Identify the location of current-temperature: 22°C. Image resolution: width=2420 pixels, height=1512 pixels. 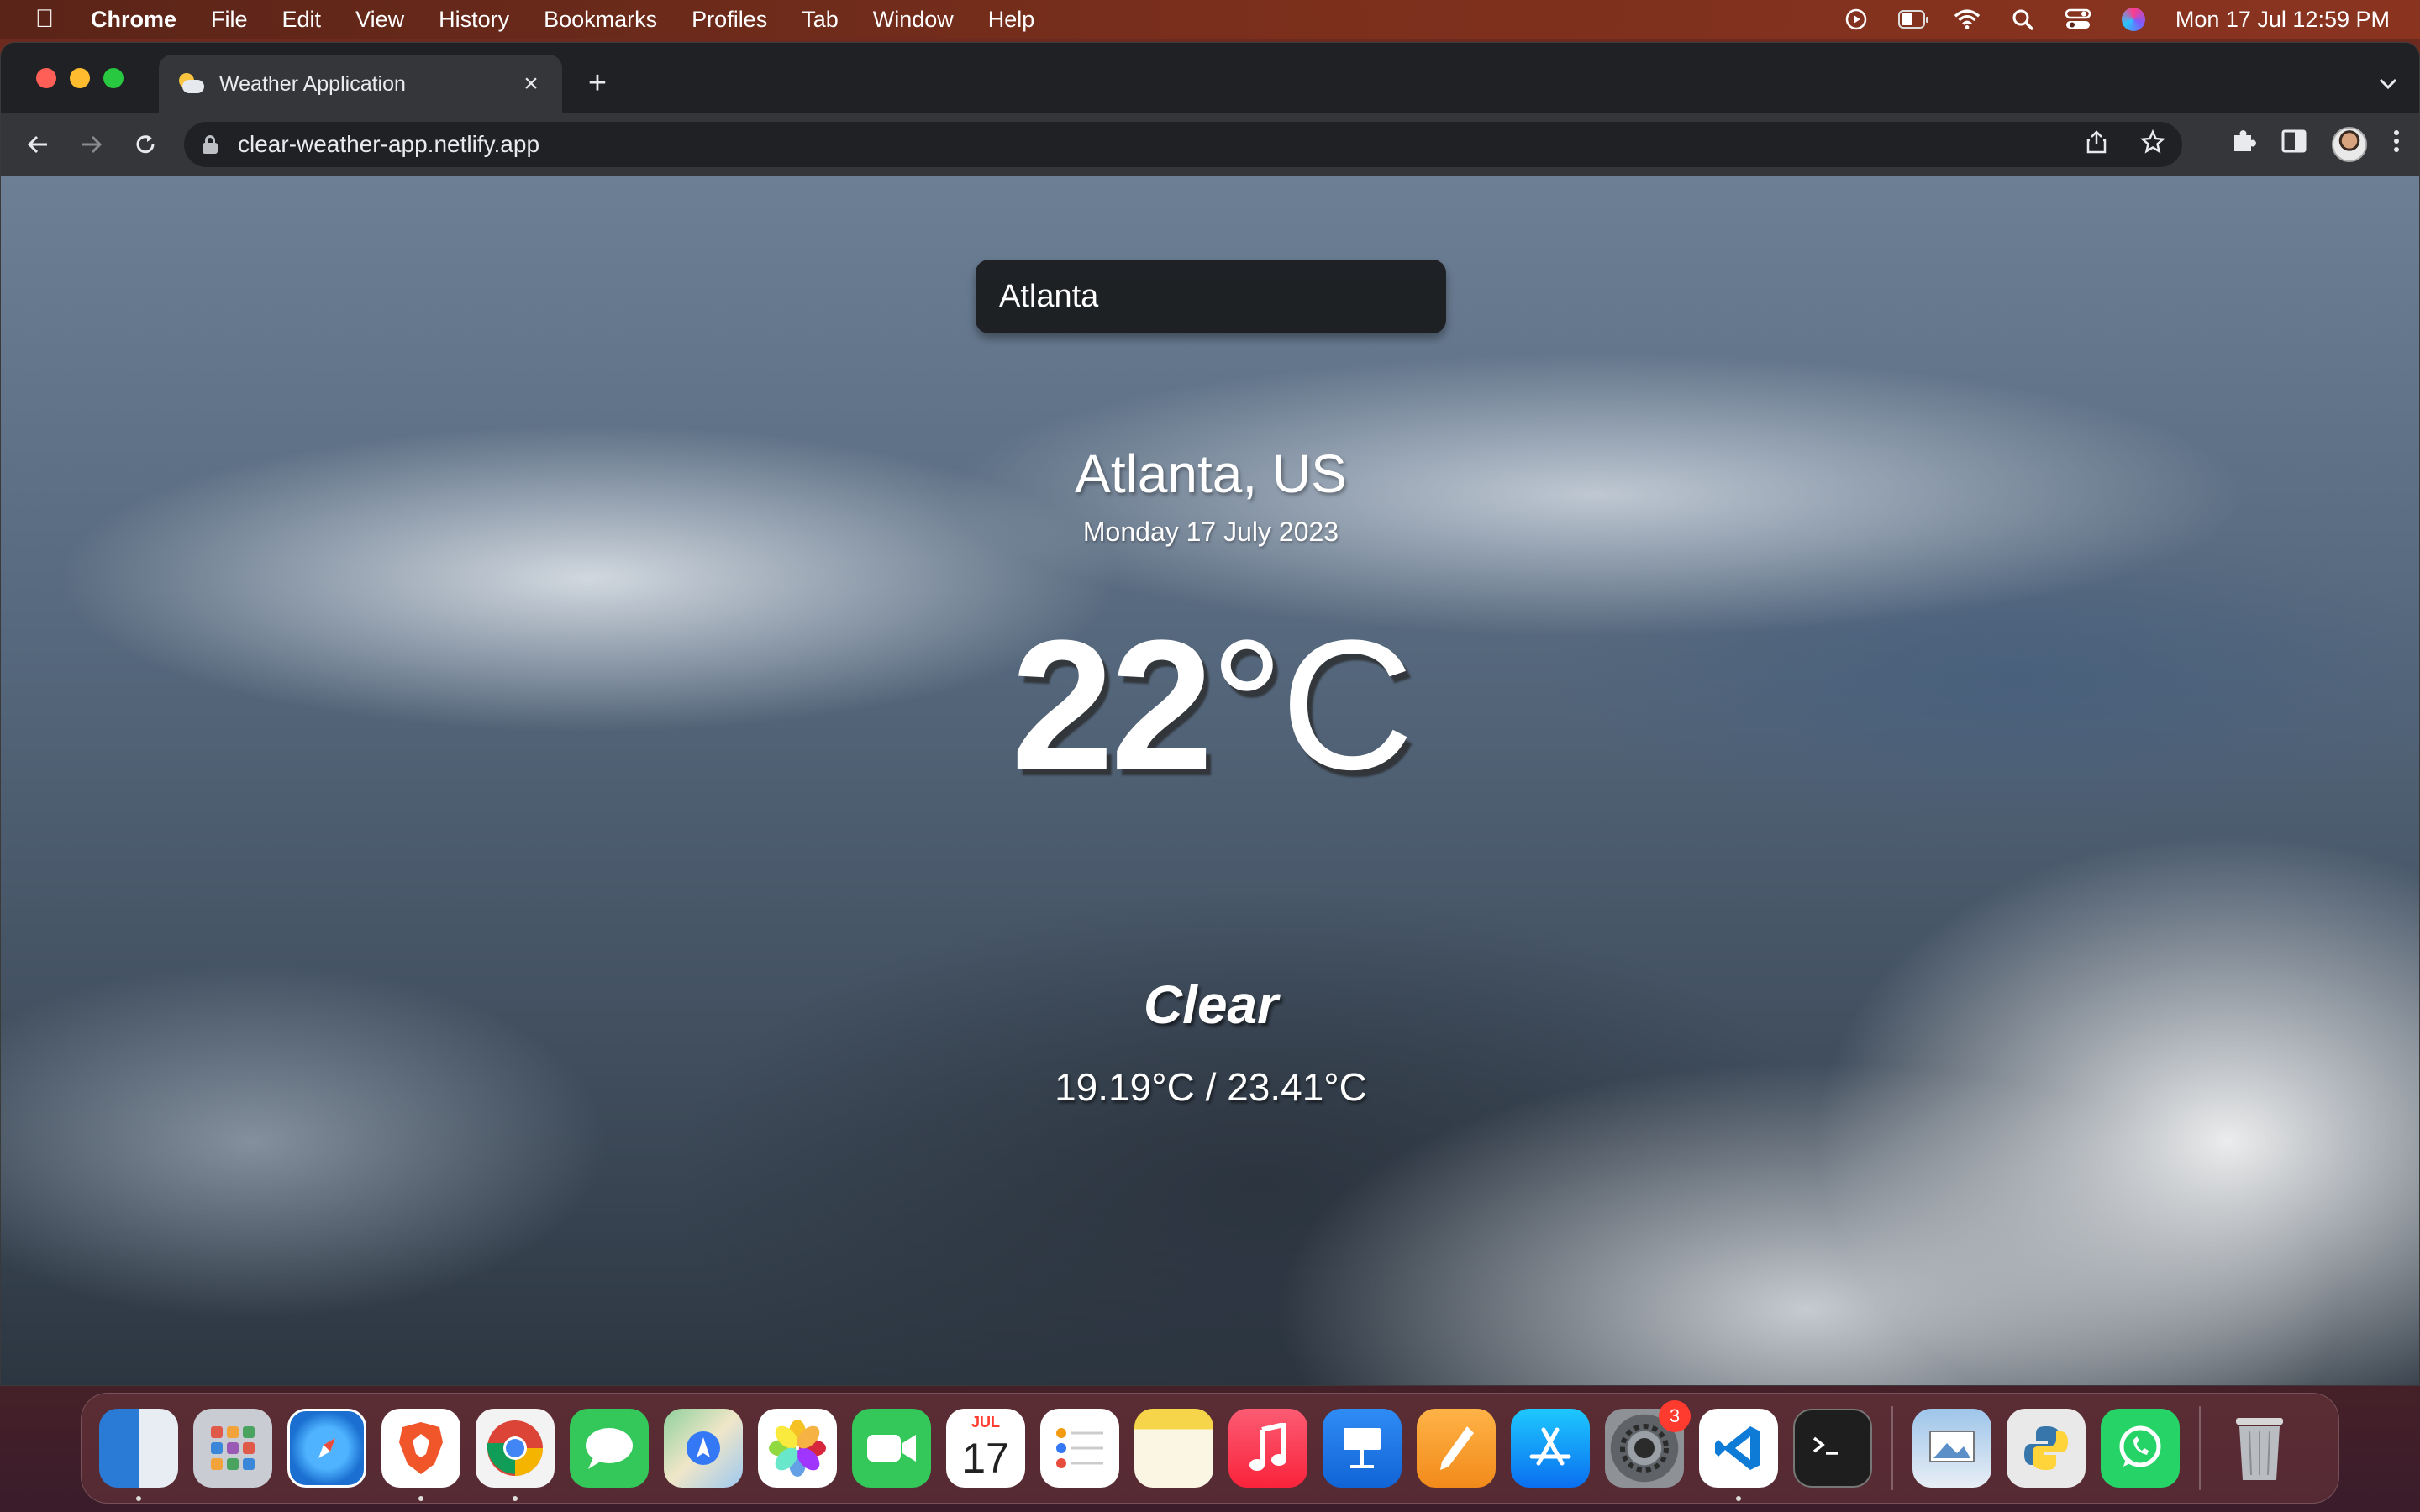
(1210, 704).